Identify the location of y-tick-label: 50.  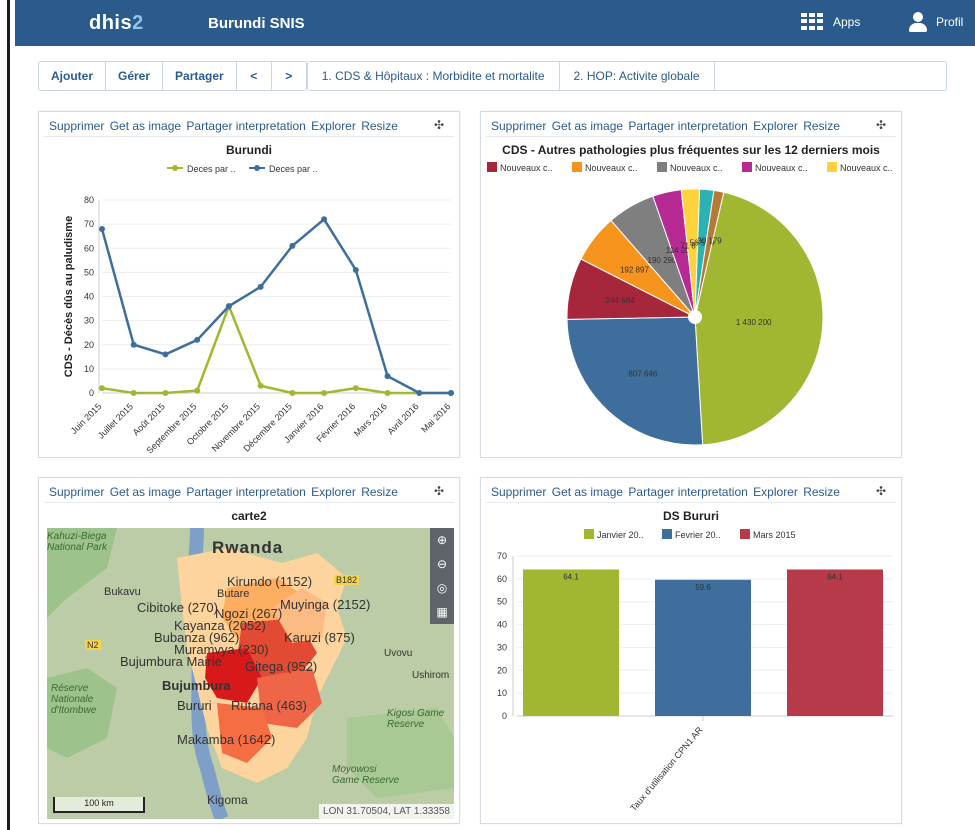
(89, 272).